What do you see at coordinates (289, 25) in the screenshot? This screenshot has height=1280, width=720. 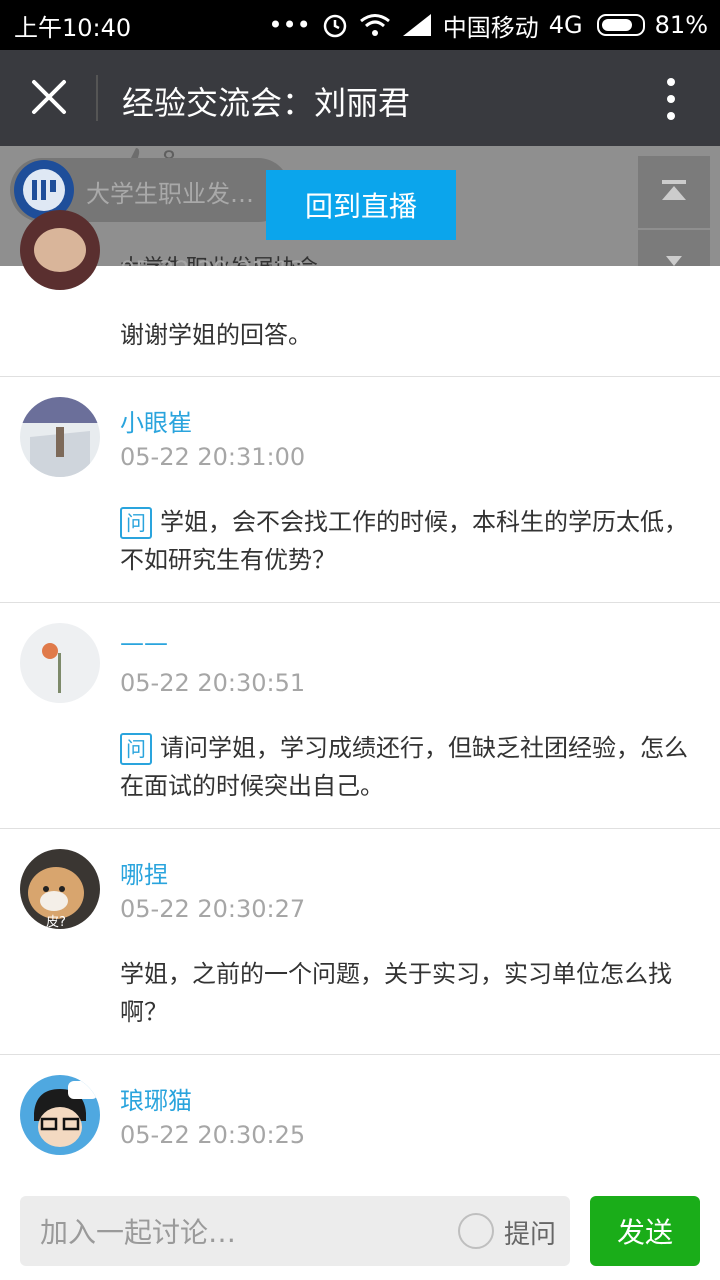 I see `more-notifications-icon: •••` at bounding box center [289, 25].